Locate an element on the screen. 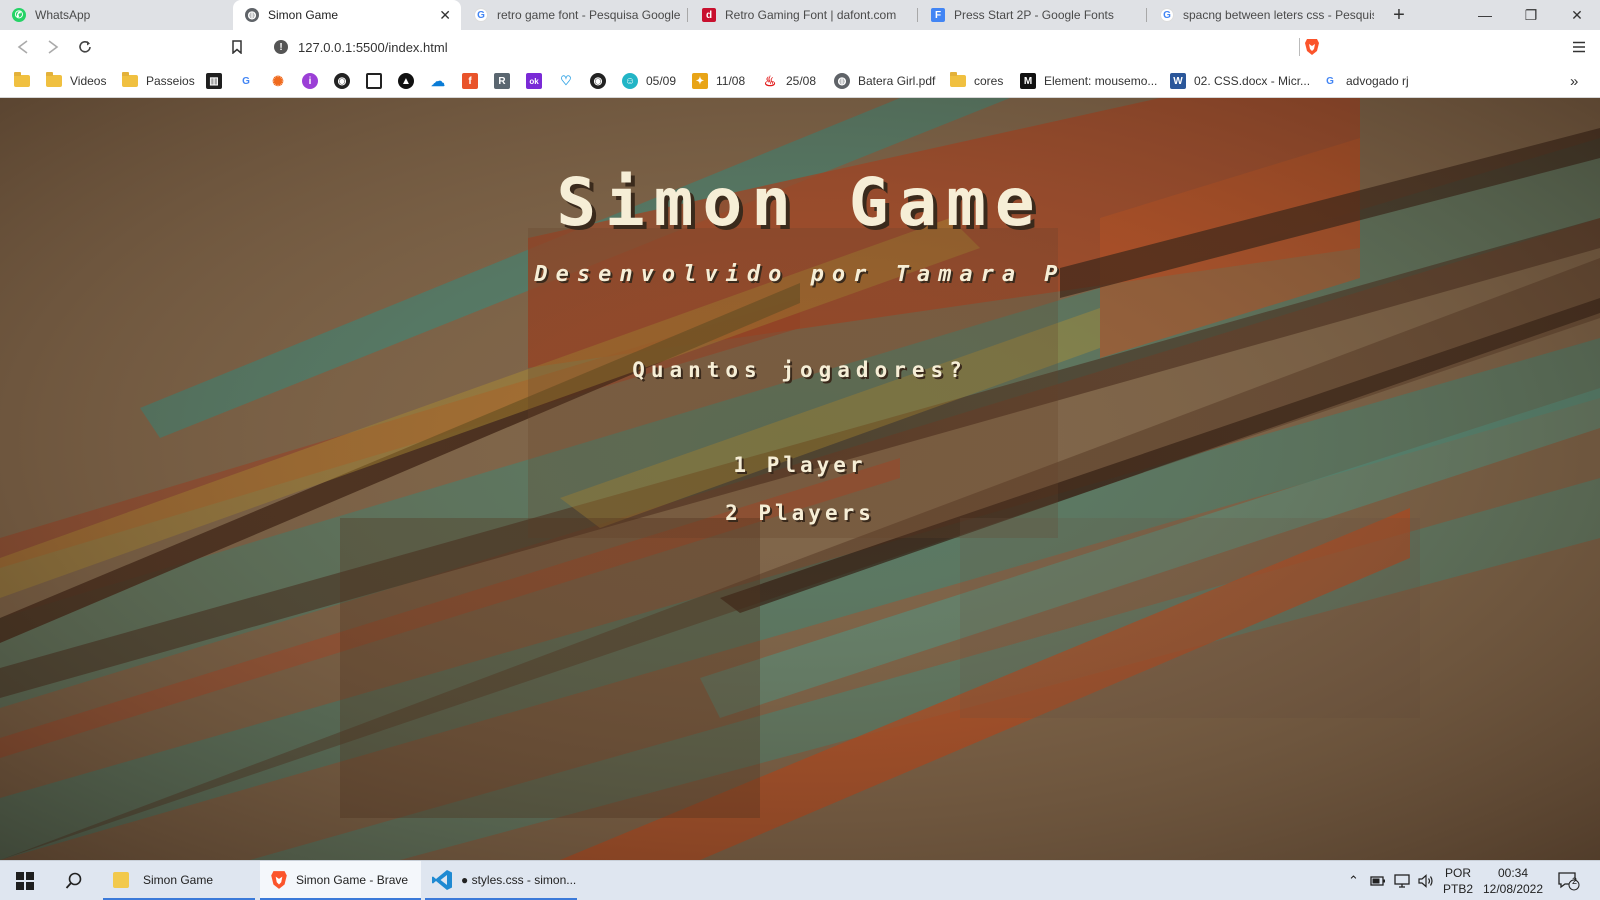 The width and height of the screenshot is (1600, 900). back-button is located at coordinates (23, 47).